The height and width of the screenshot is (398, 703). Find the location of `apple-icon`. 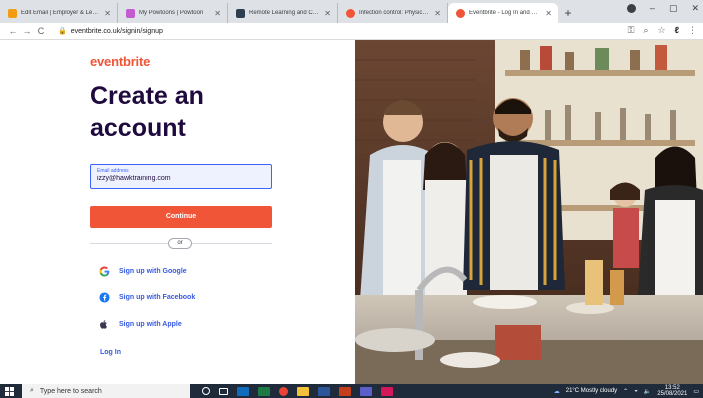

apple-icon is located at coordinates (104, 324).